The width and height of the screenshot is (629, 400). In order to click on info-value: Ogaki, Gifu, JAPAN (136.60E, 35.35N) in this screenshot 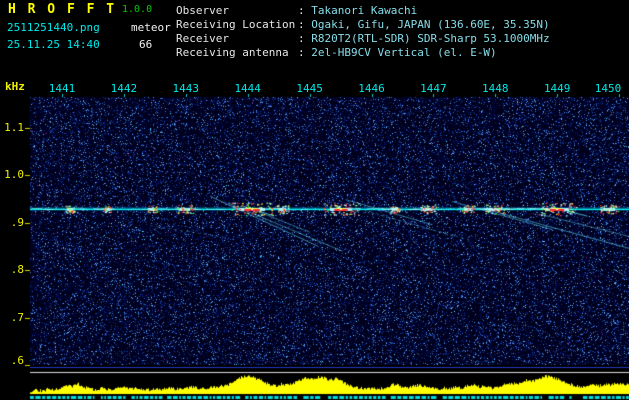, I will do `click(430, 24)`.